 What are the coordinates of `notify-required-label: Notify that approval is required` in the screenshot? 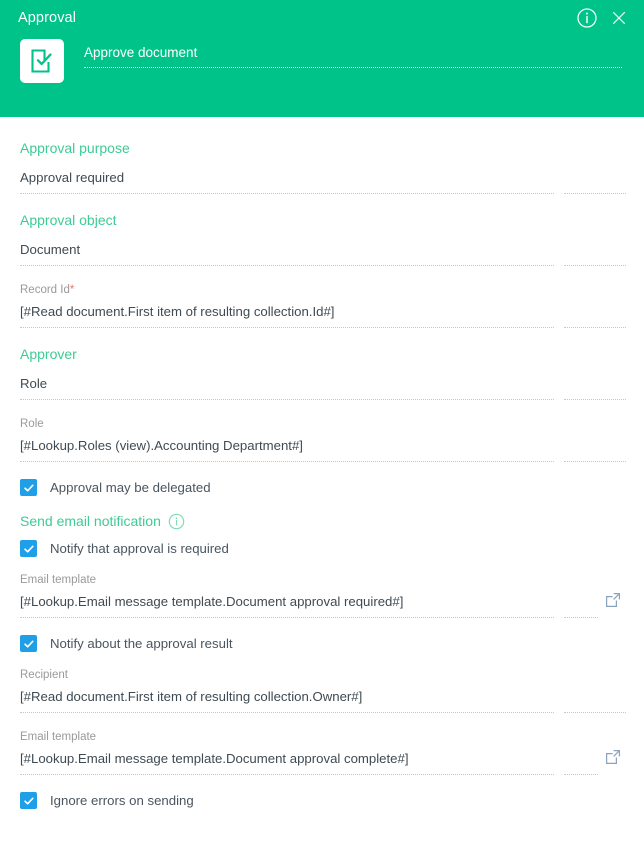 It's located at (139, 548).